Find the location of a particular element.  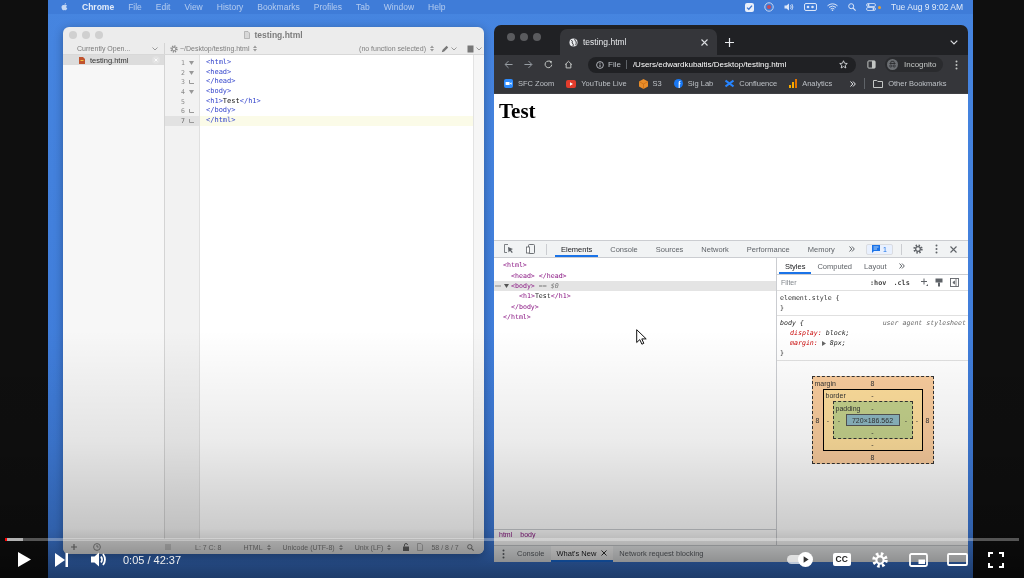

folder-icon is located at coordinates (878, 83).